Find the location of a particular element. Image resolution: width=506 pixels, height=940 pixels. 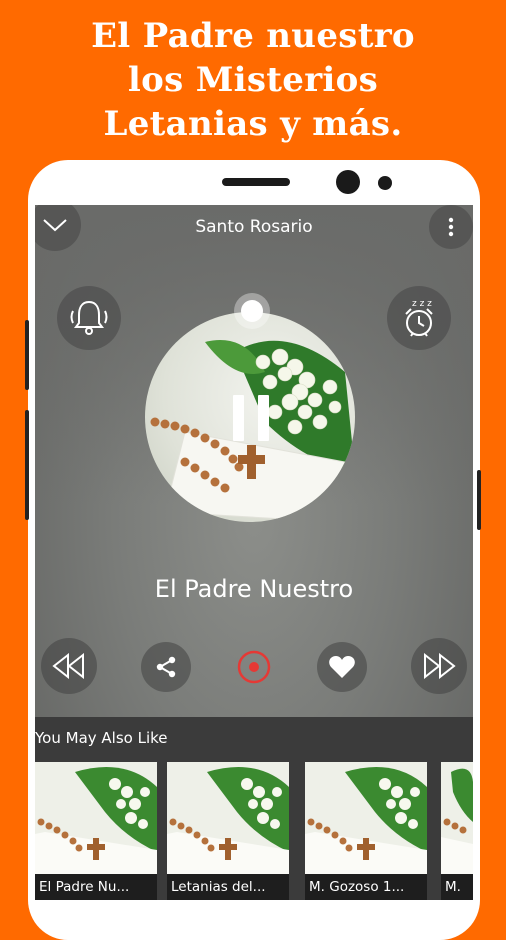

heart-icon is located at coordinates (342, 667).